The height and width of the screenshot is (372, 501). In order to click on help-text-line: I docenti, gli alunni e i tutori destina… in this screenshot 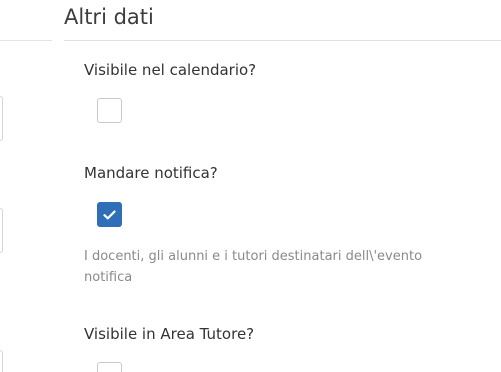, I will do `click(253, 256)`.